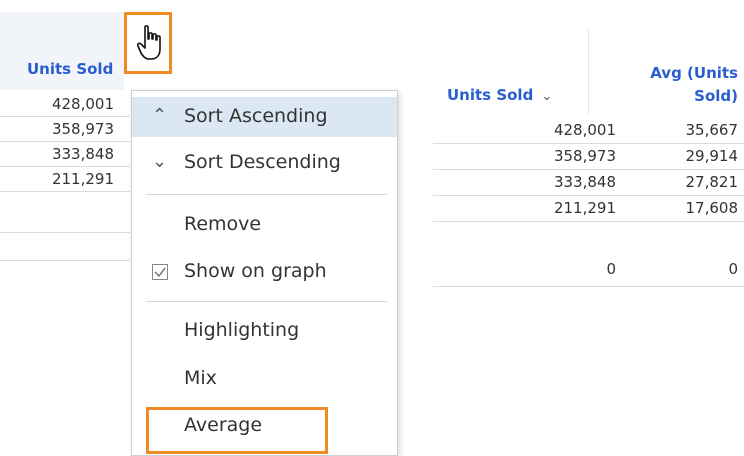 This screenshot has width=744, height=456. I want to click on table-row: 211,291 17,608, so click(588, 209).